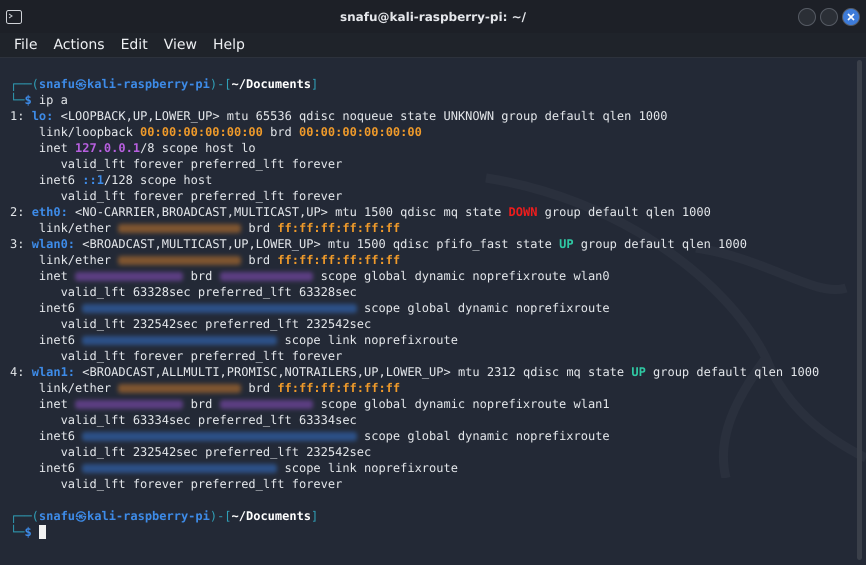 The image size is (866, 565). What do you see at coordinates (180, 45) in the screenshot?
I see `menu-item: View` at bounding box center [180, 45].